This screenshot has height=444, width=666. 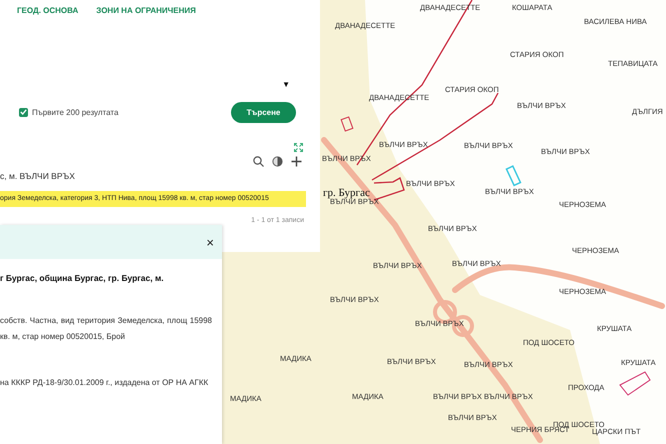 I want to click on details-paragraph: собств. Частна, вид територия Земеделска, площ 15998 кв. м, стар номер 00520015, Брой, so click(x=106, y=329).